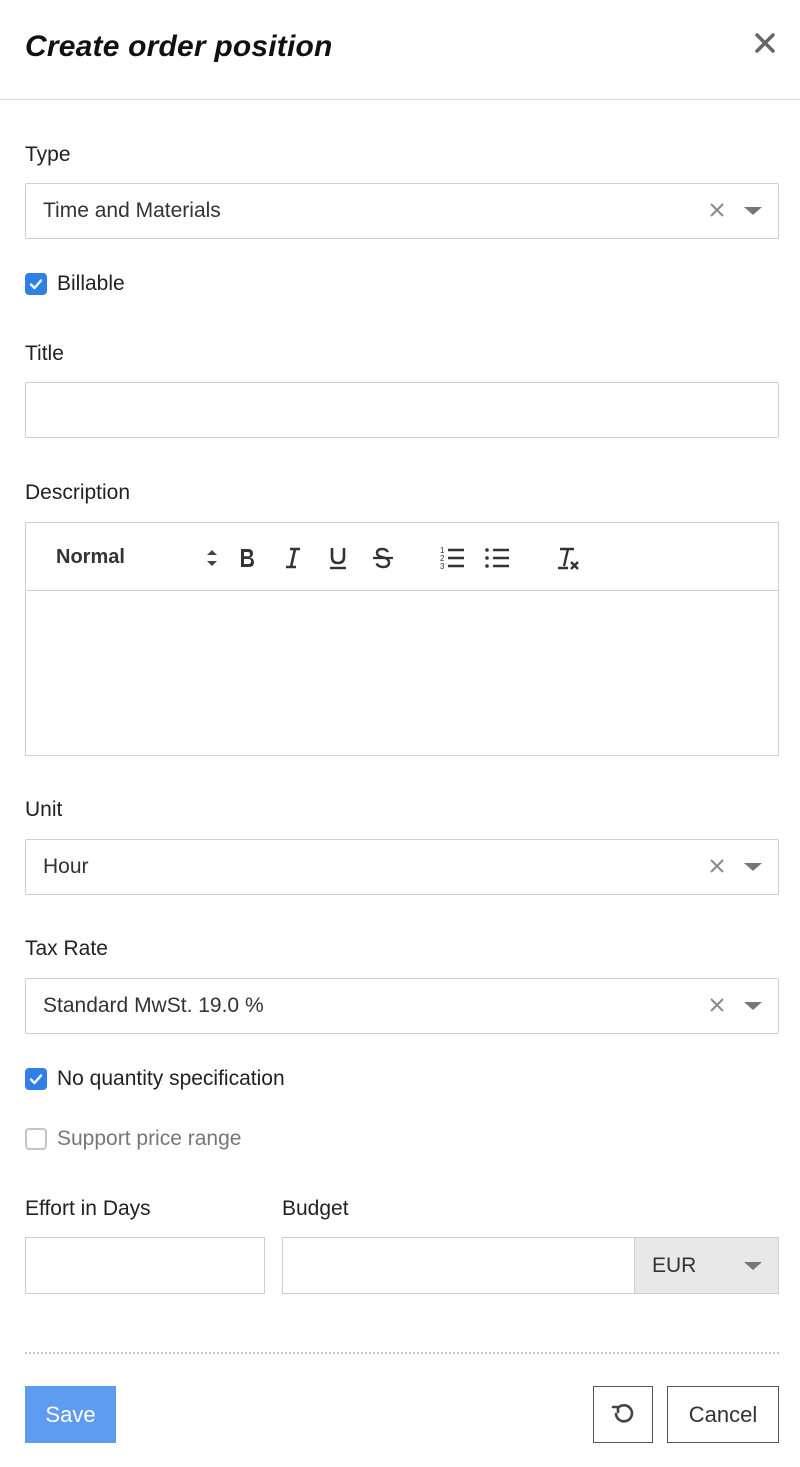 The image size is (800, 1467). What do you see at coordinates (765, 43) in the screenshot?
I see `close-icon` at bounding box center [765, 43].